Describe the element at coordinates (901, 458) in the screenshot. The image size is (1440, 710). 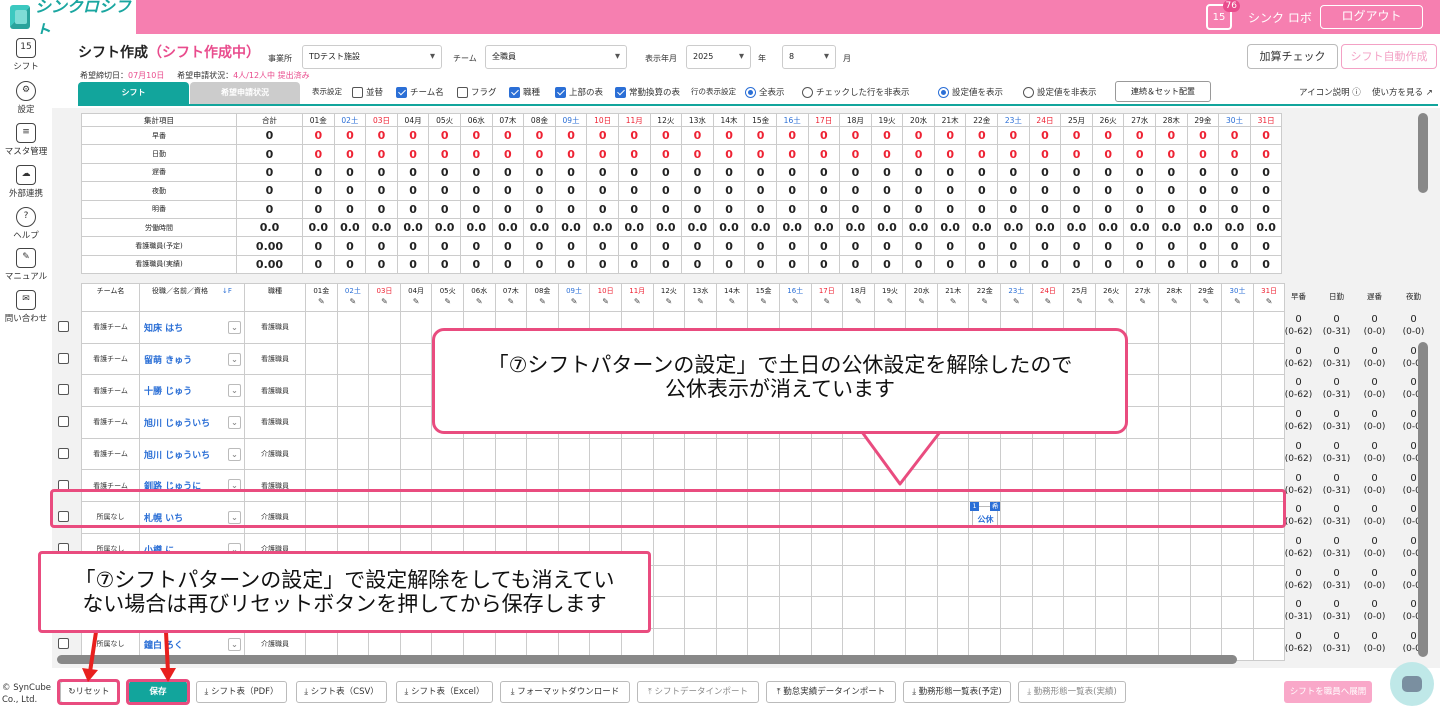
I see `callout-pointer` at that location.